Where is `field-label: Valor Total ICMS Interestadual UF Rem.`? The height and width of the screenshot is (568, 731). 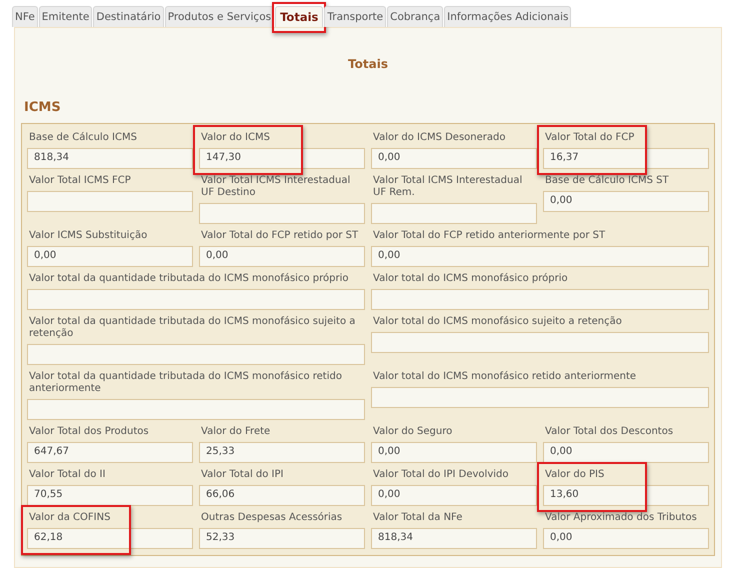
field-label: Valor Total ICMS Interestadual UF Rem. is located at coordinates (448, 187).